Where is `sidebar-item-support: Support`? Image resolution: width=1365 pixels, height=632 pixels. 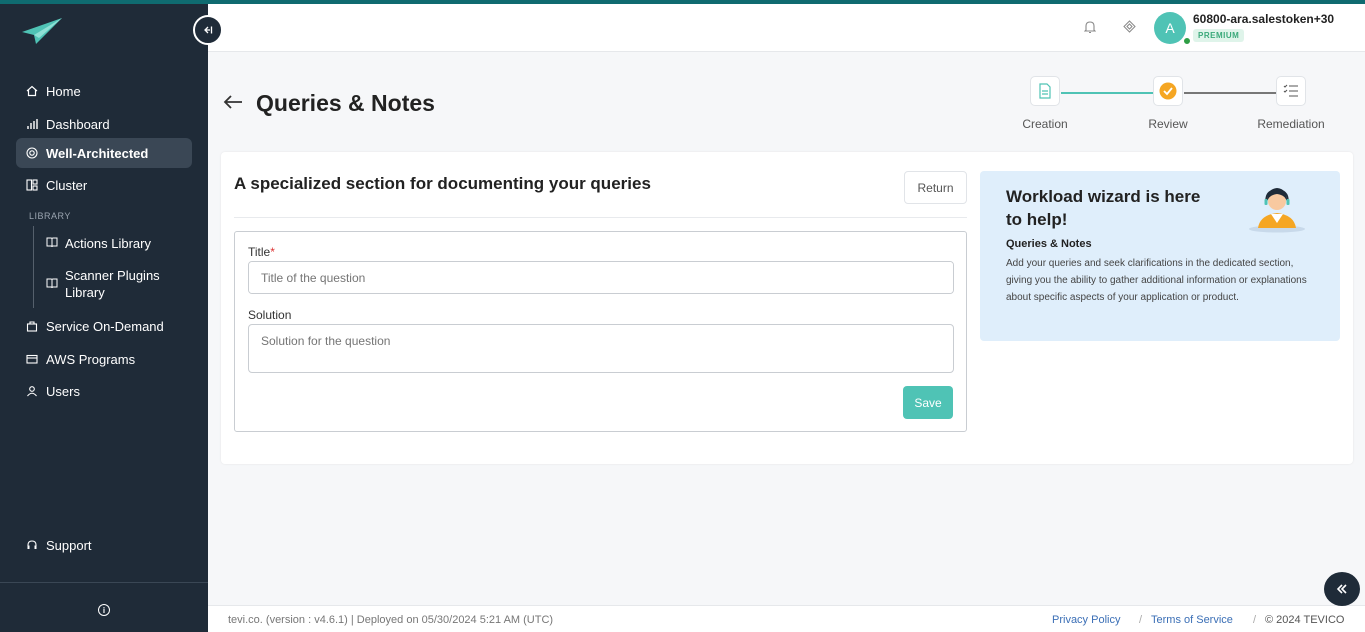
sidebar-item-support: Support is located at coordinates (104, 545).